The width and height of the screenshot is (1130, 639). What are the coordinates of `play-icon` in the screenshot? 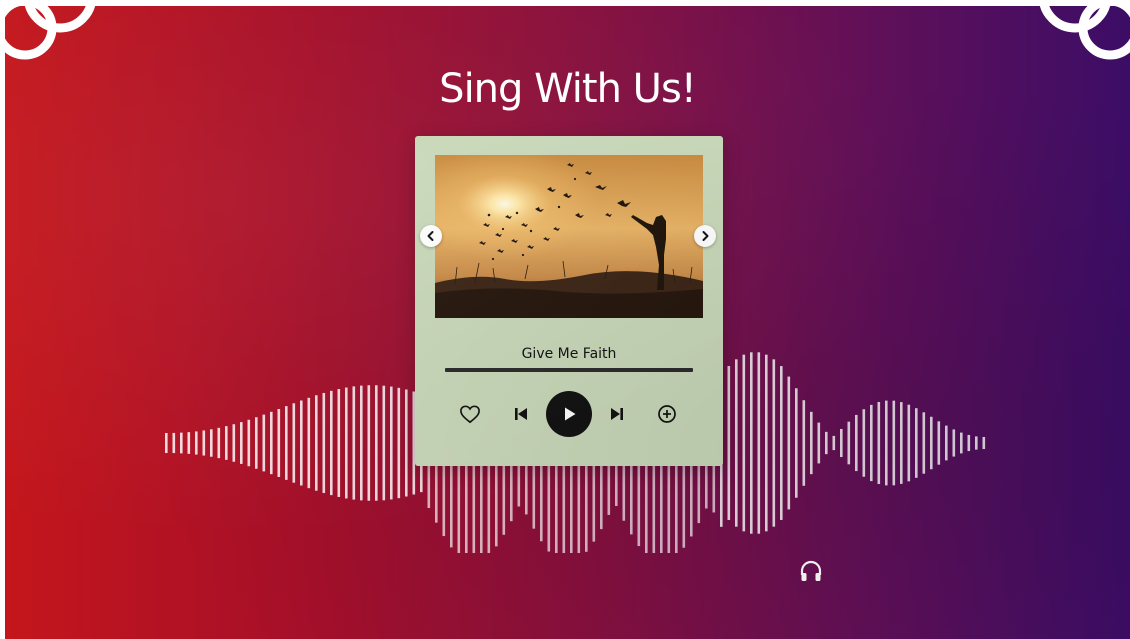 It's located at (570, 414).